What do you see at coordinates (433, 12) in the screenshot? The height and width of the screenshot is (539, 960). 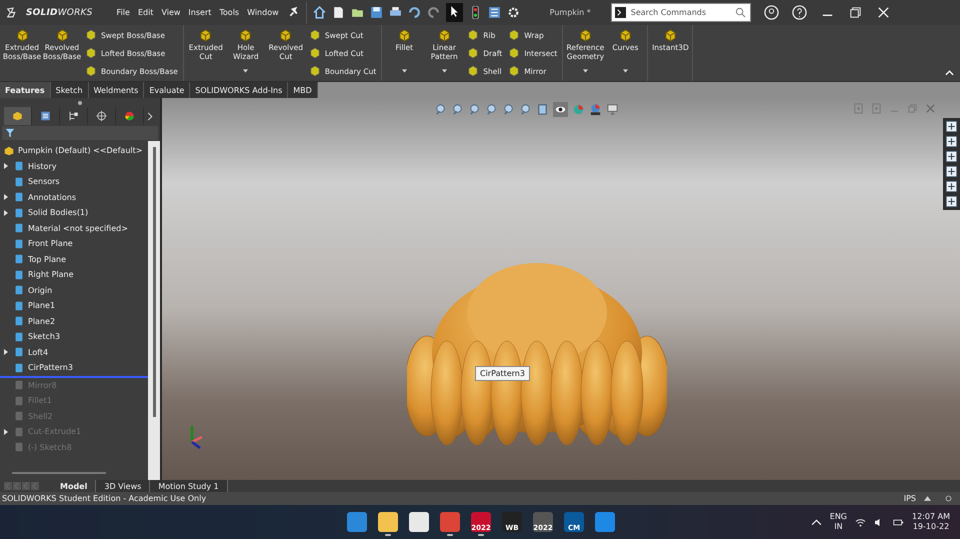 I see `redo-icon` at bounding box center [433, 12].